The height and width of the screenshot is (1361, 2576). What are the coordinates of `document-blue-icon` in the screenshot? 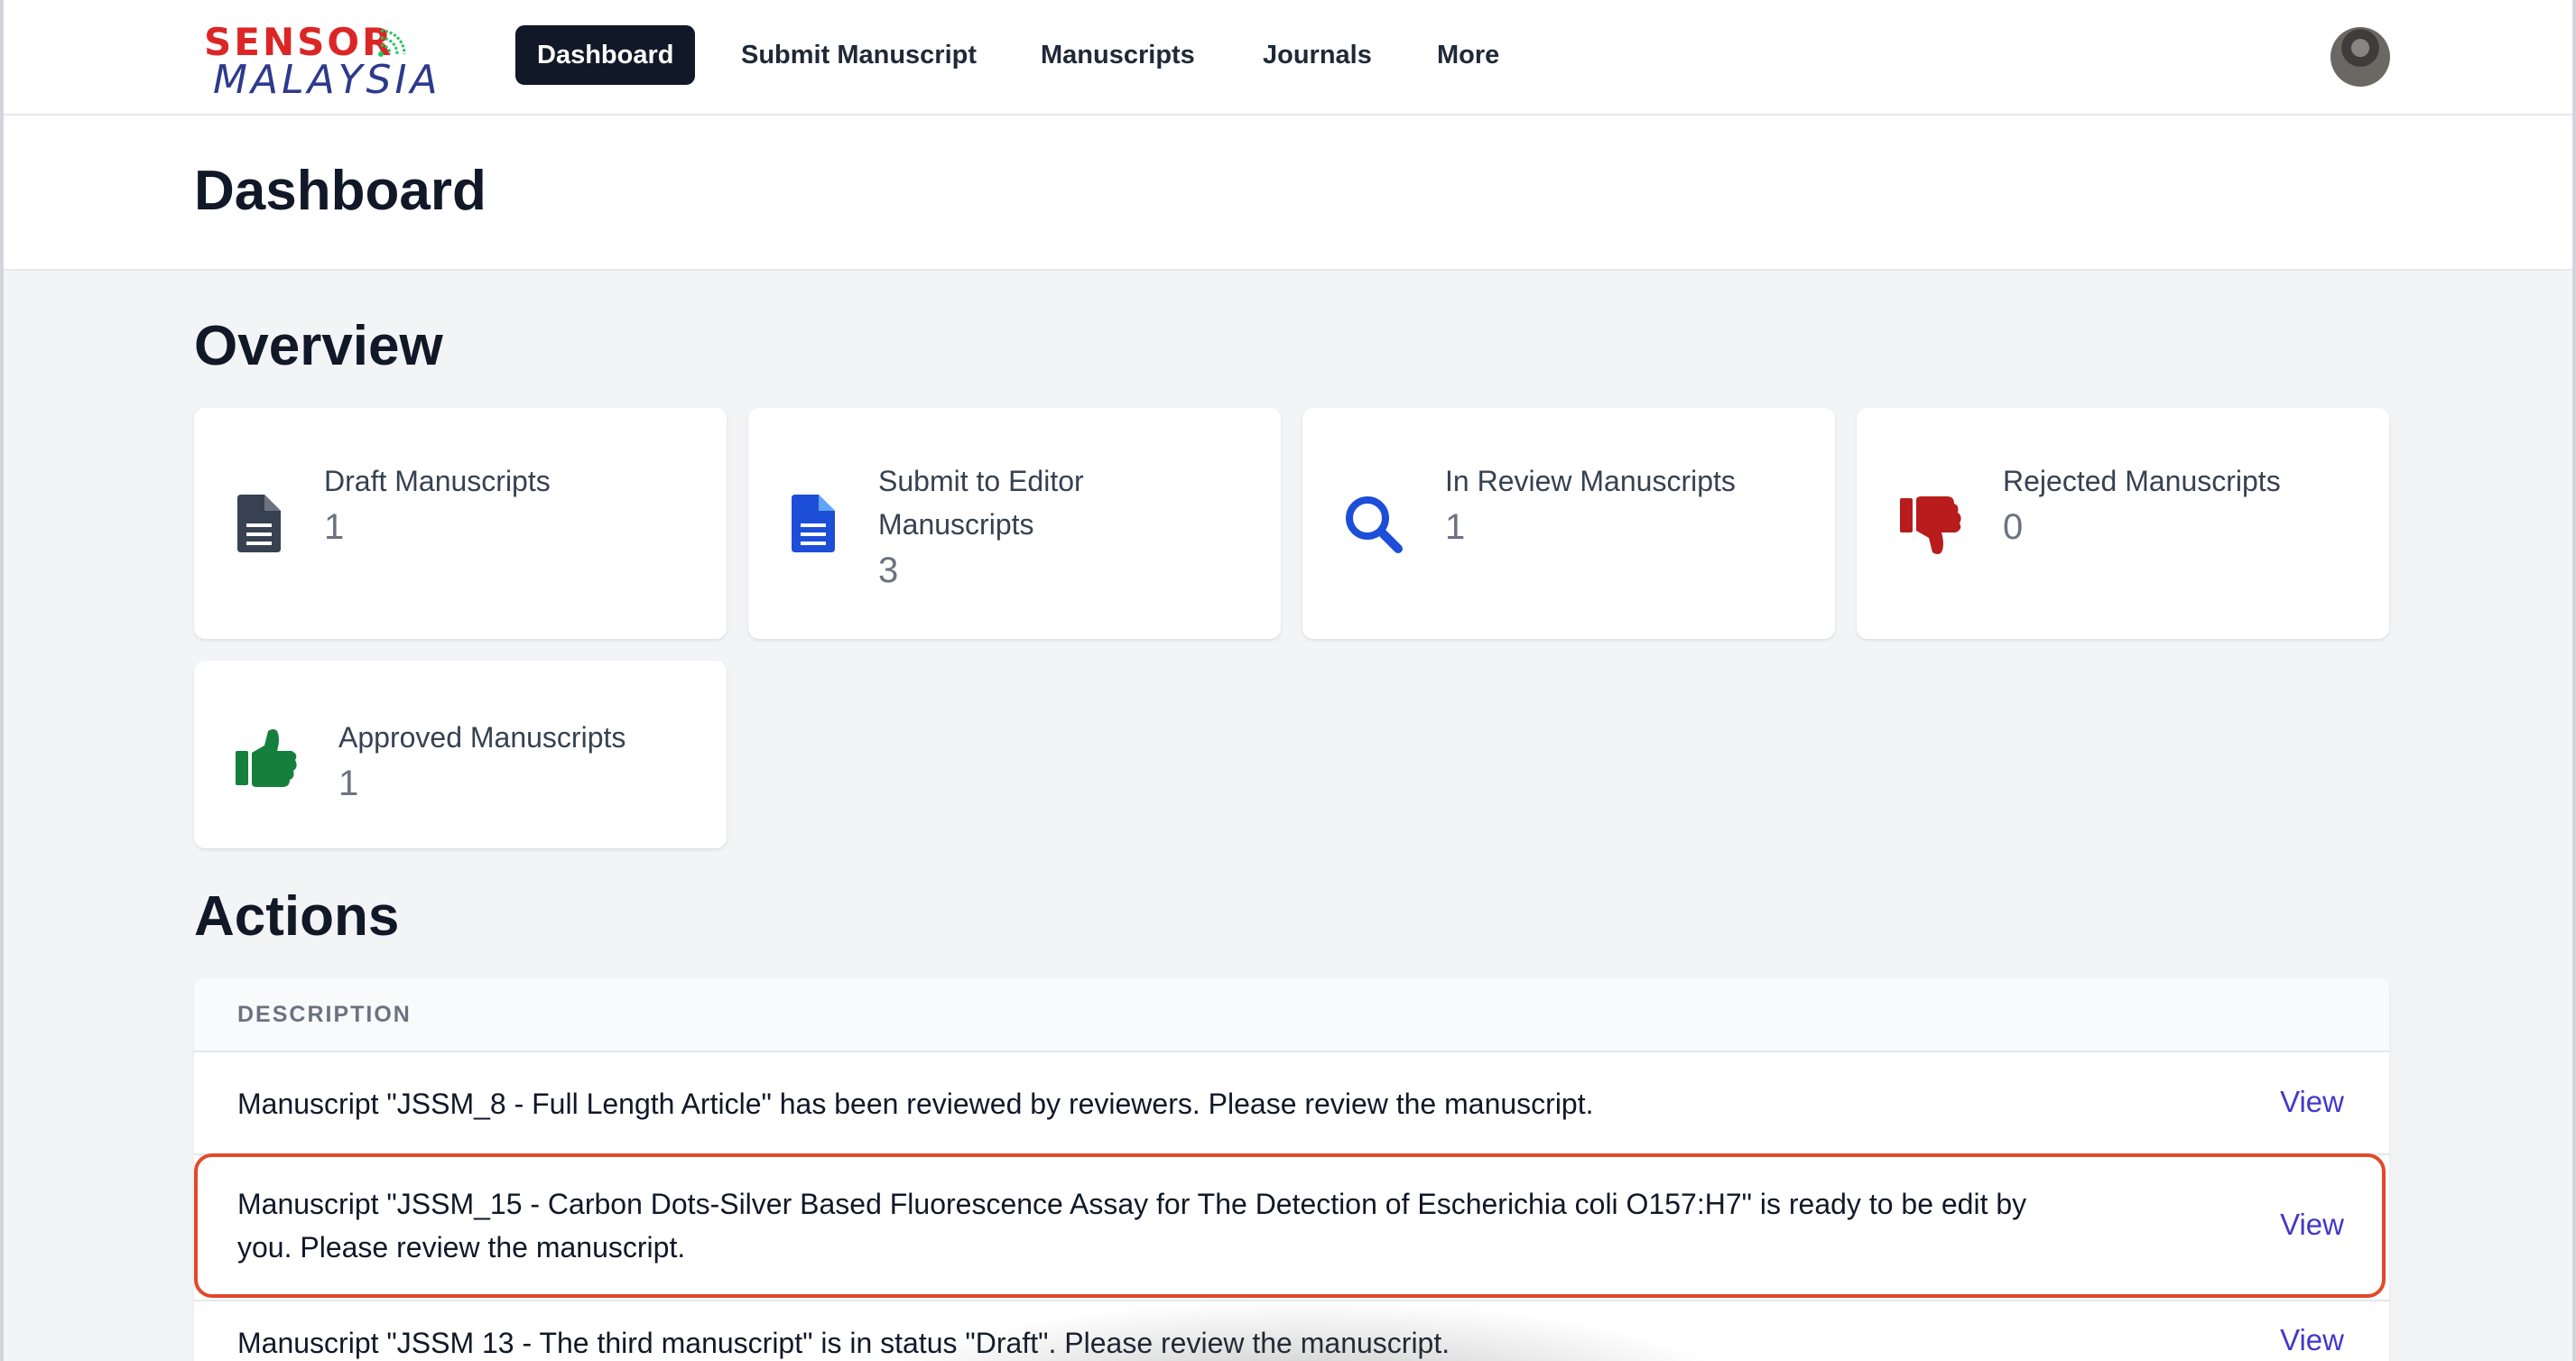 It's located at (814, 523).